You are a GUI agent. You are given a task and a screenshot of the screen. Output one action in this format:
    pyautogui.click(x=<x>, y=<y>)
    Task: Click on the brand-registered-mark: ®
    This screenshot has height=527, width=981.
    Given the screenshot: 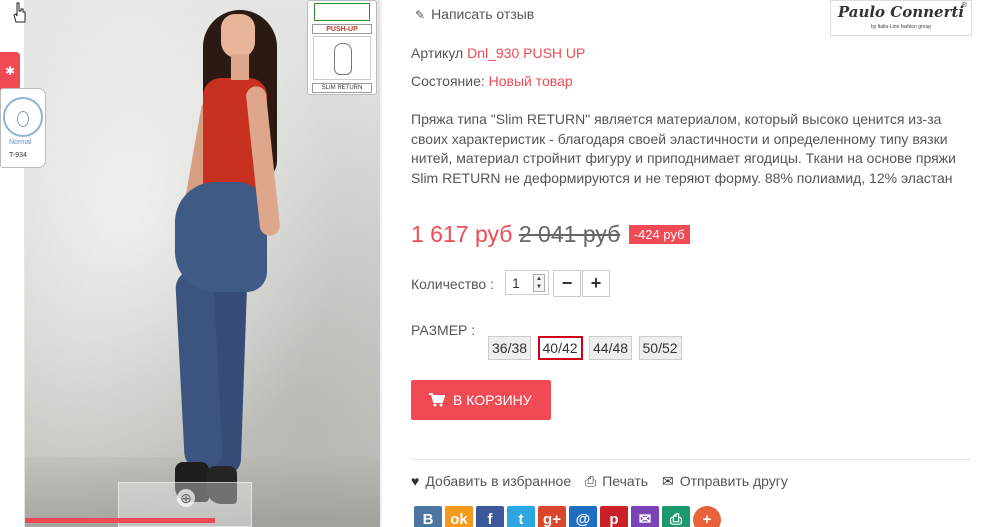 What is the action you would take?
    pyautogui.click(x=964, y=5)
    